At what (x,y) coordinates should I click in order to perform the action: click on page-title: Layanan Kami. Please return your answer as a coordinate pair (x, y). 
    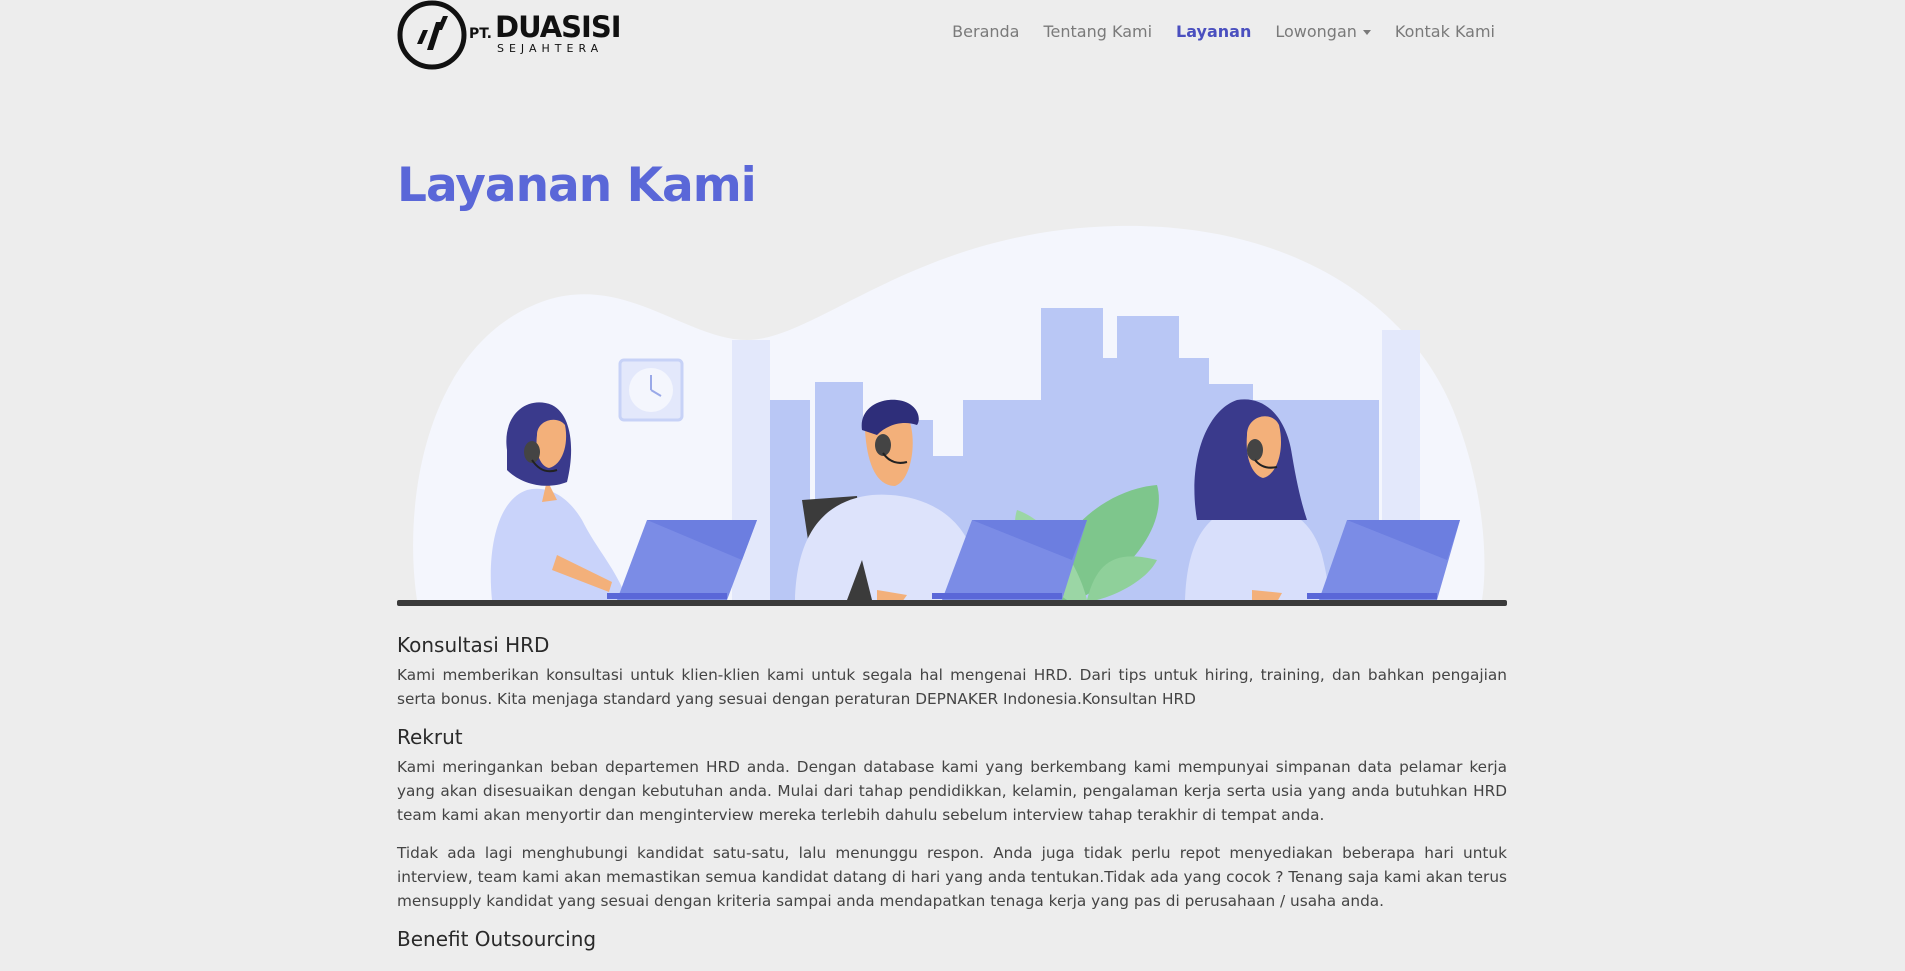
    Looking at the image, I should click on (577, 185).